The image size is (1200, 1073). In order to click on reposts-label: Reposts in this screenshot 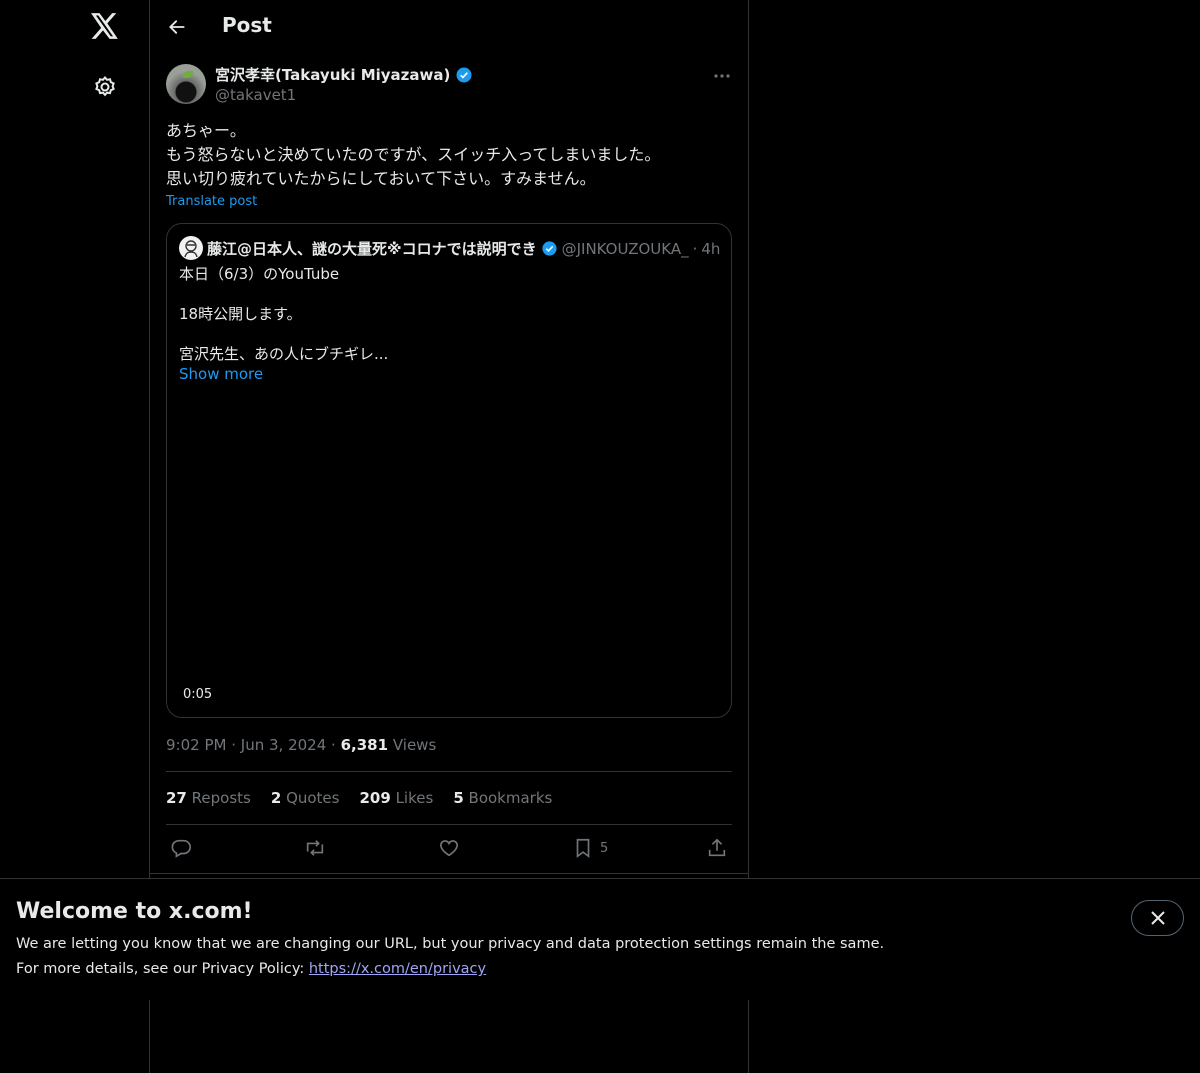, I will do `click(221, 798)`.